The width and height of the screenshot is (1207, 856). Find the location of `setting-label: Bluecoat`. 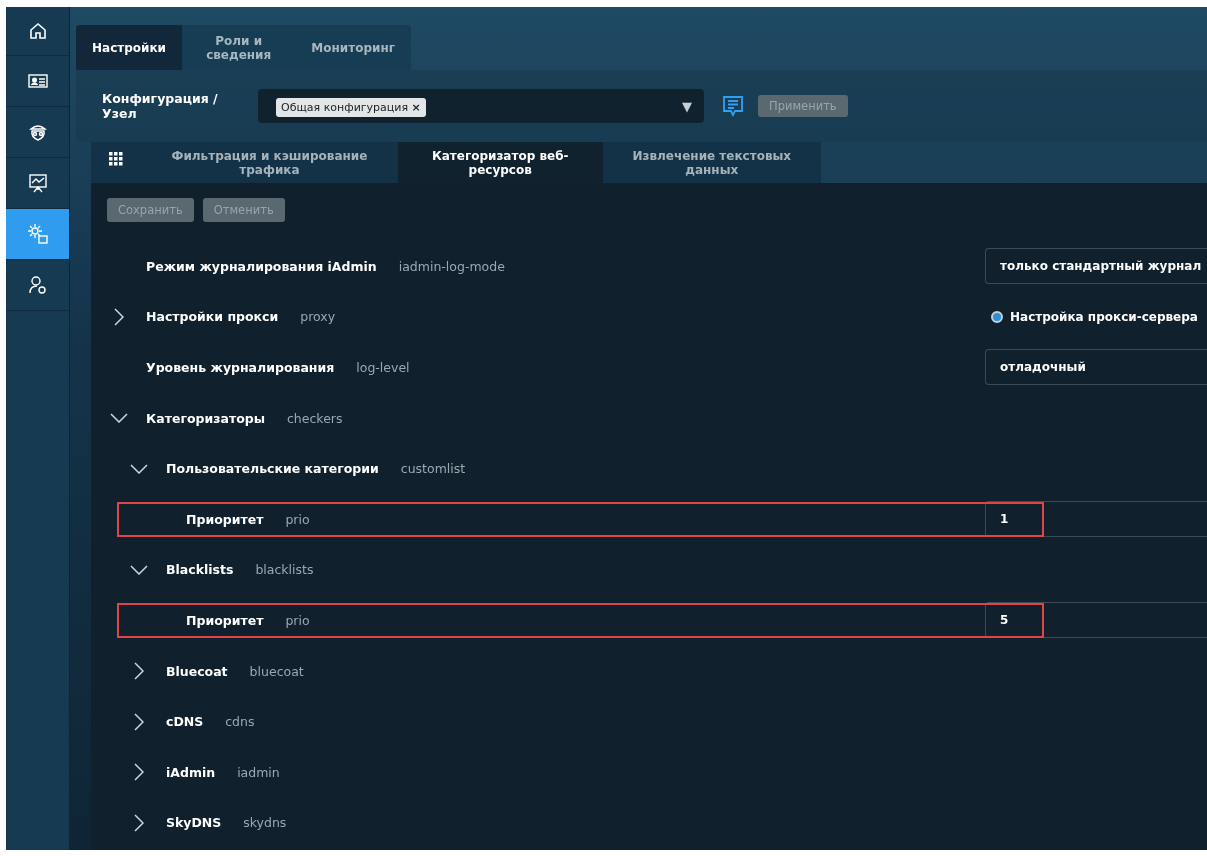

setting-label: Bluecoat is located at coordinates (197, 671).